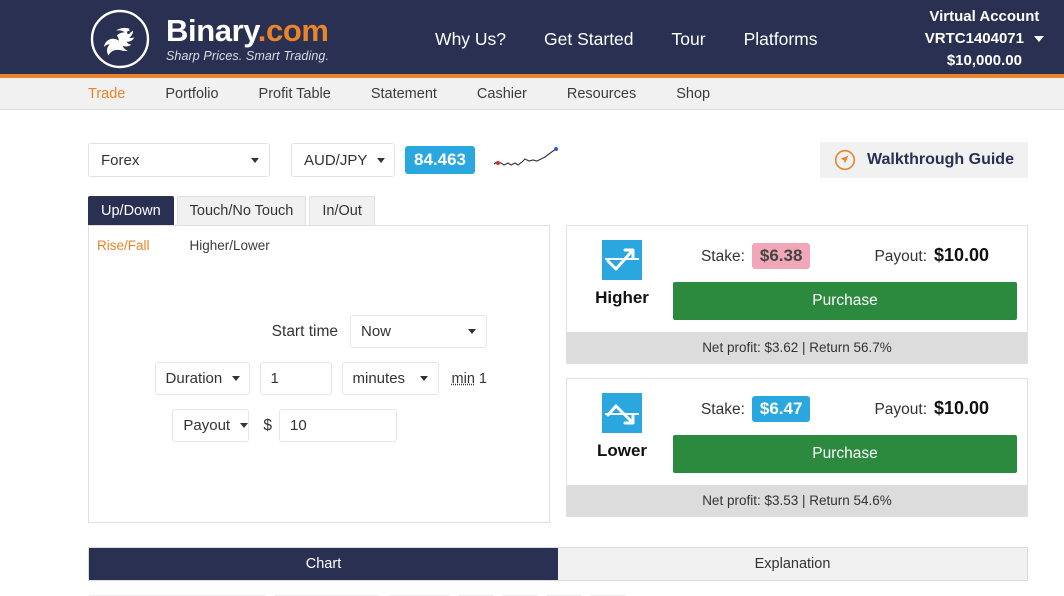 The height and width of the screenshot is (596, 1064). Describe the element at coordinates (194, 378) in the screenshot. I see `duration-type-value: Duration` at that location.